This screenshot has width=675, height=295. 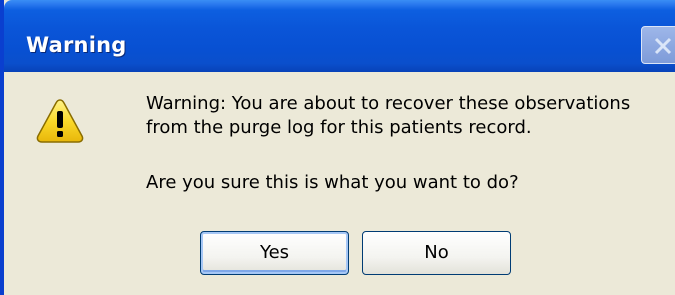 What do you see at coordinates (436, 253) in the screenshot?
I see `no-button: No` at bounding box center [436, 253].